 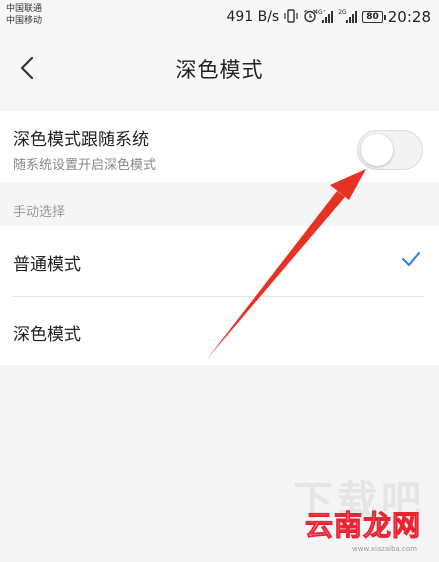 I want to click on follow-system-title: 深色模式跟随系统, so click(x=81, y=140).